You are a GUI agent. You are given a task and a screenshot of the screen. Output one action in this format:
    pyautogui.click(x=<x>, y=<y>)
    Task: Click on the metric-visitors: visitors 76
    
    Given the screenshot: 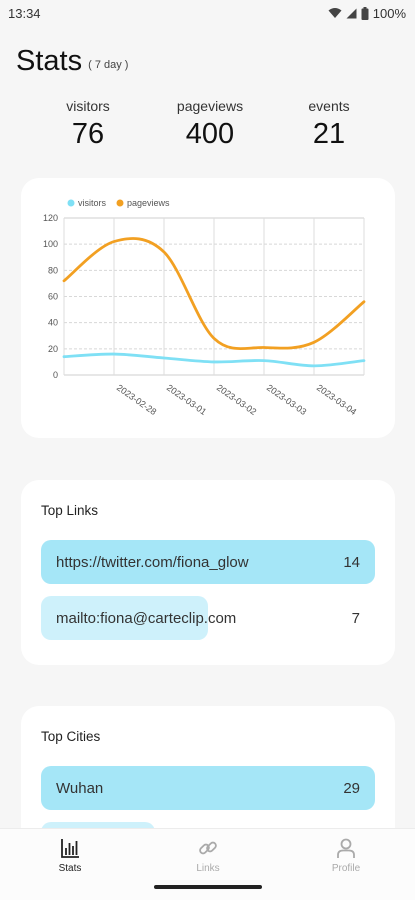 What is the action you would take?
    pyautogui.click(x=88, y=124)
    